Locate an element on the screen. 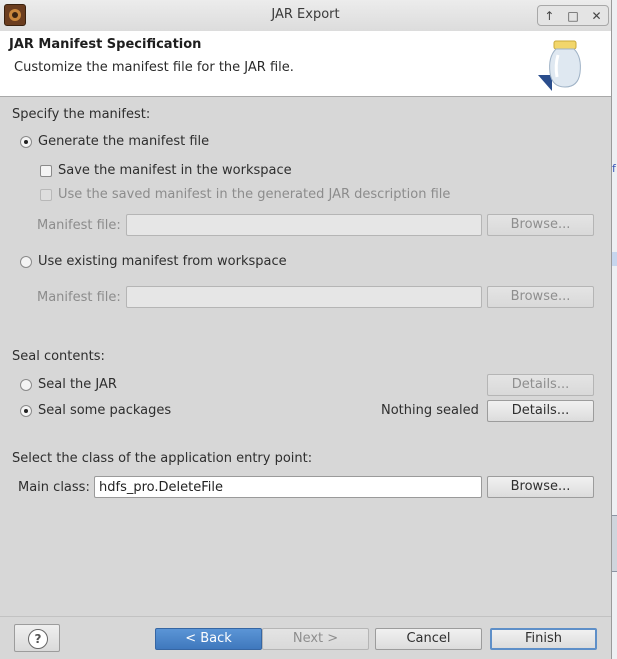 This screenshot has width=617, height=659. existing-manifest-radio is located at coordinates (26, 262).